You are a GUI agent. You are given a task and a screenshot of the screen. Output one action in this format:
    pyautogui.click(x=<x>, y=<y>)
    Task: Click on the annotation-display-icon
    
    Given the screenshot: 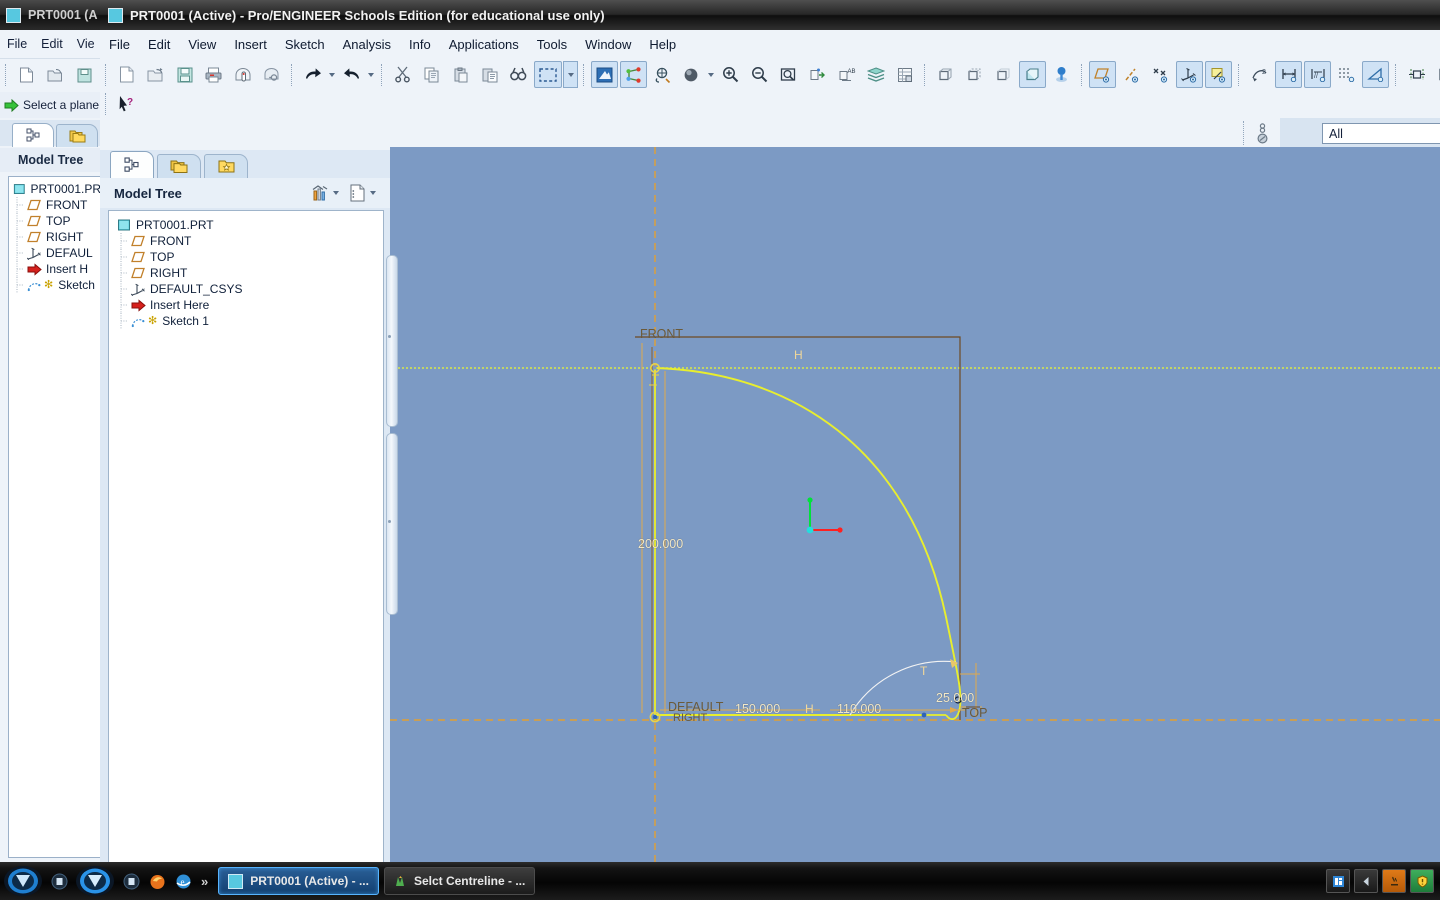 What is the action you would take?
    pyautogui.click(x=1218, y=74)
    